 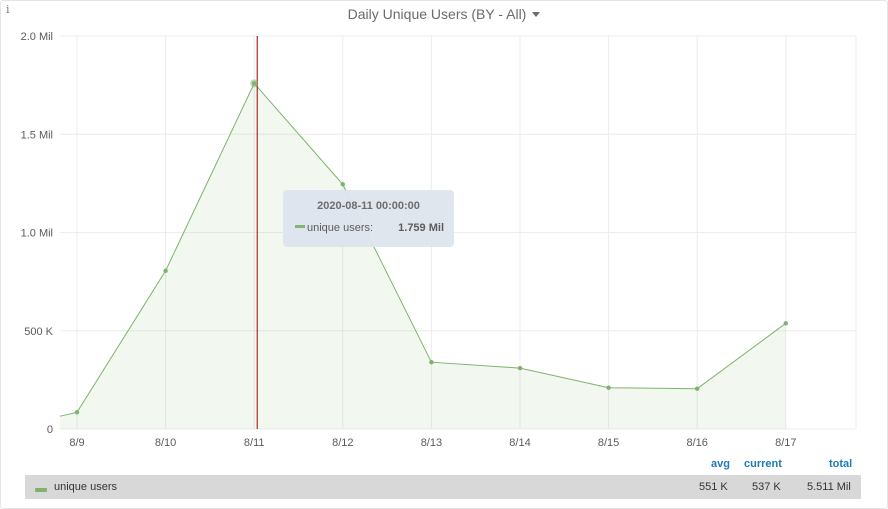 What do you see at coordinates (713, 487) in the screenshot?
I see `legend-value-avg: 551 K` at bounding box center [713, 487].